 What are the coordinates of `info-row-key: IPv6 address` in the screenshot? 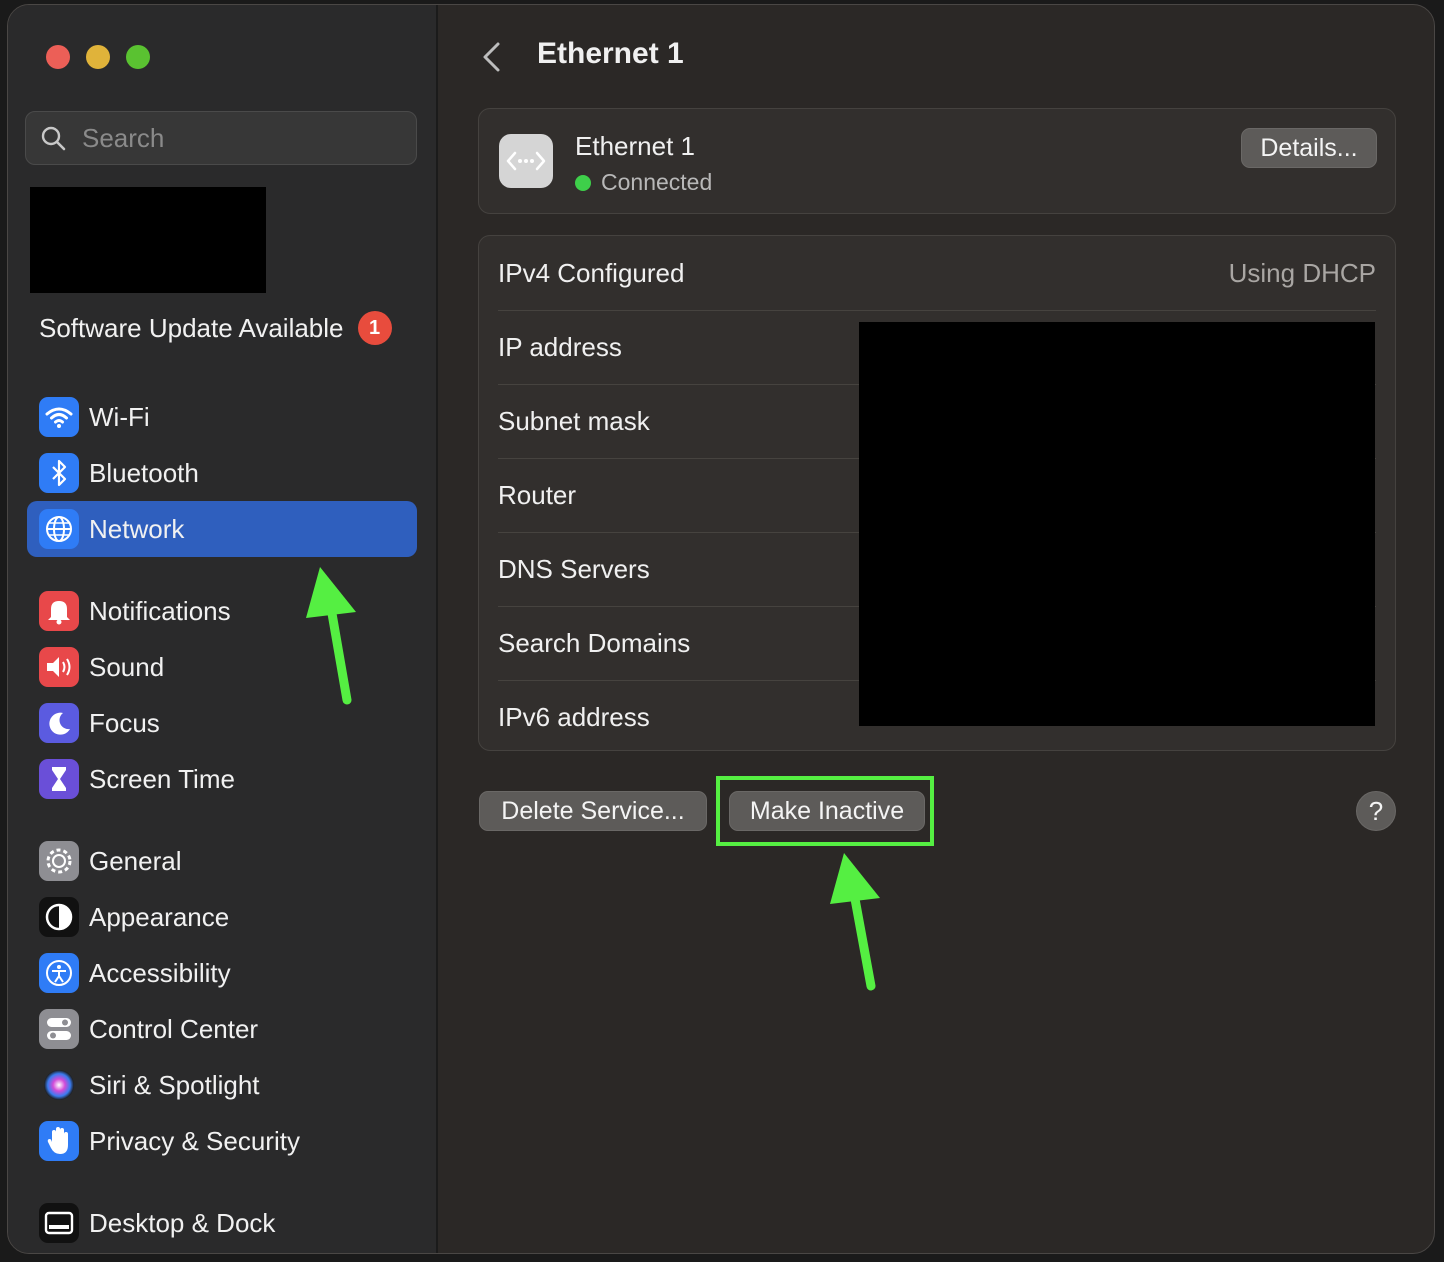 It's located at (574, 716).